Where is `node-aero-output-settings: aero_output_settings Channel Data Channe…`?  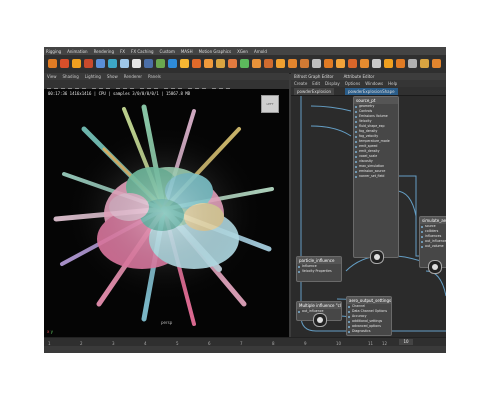 node-aero-output-settings: aero_output_settings Channel Data Channe… is located at coordinates (369, 316).